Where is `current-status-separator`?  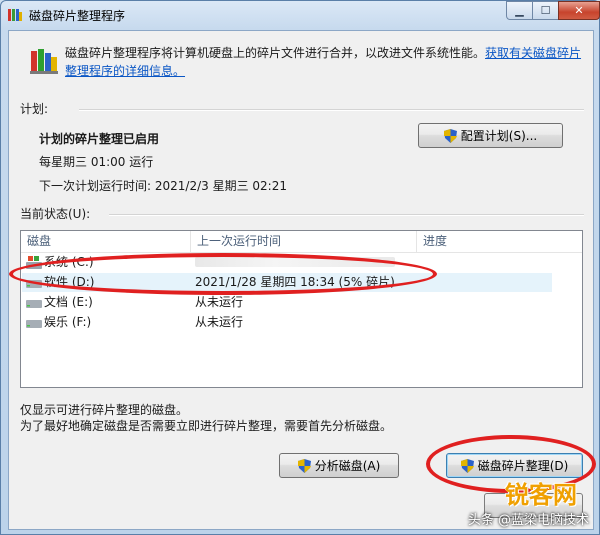 current-status-separator is located at coordinates (346, 215).